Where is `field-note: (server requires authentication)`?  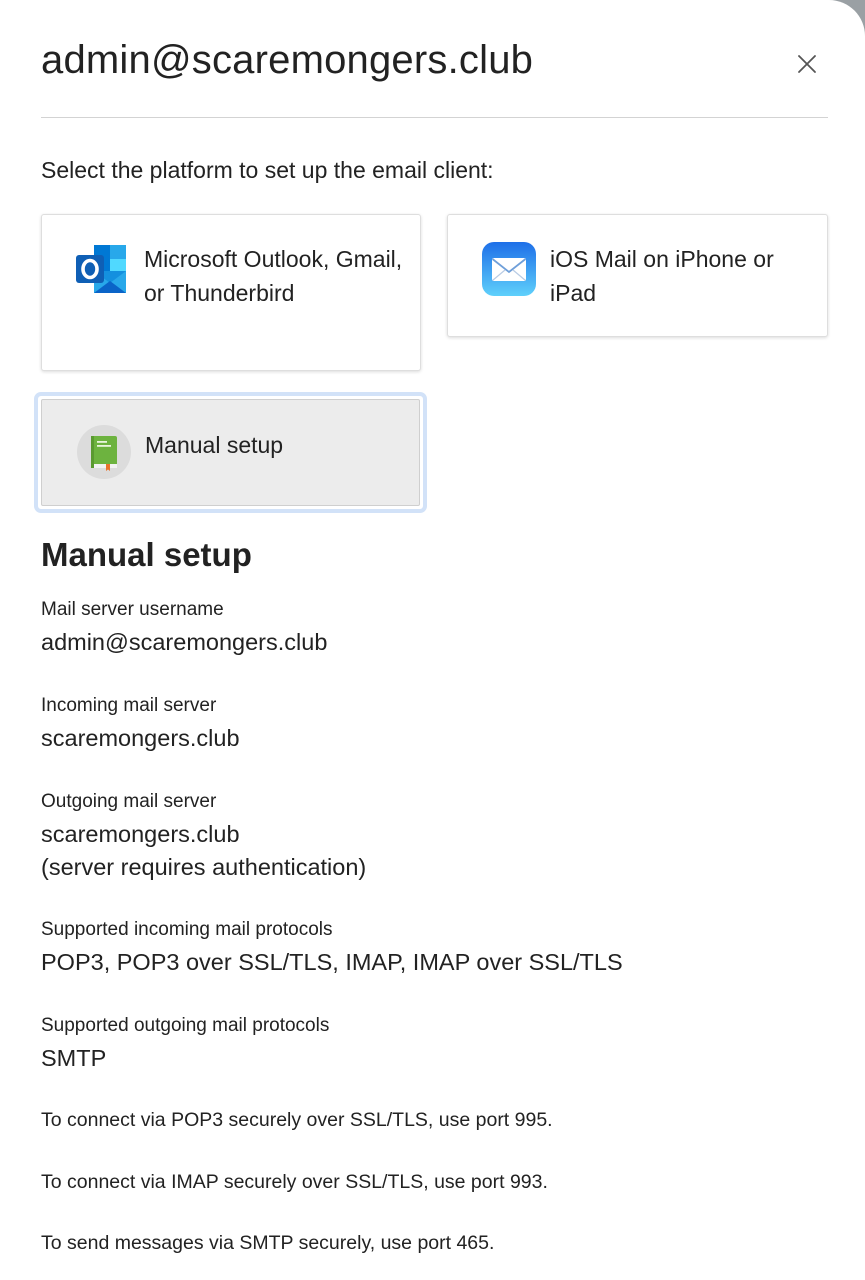 field-note: (server requires authentication) is located at coordinates (204, 867).